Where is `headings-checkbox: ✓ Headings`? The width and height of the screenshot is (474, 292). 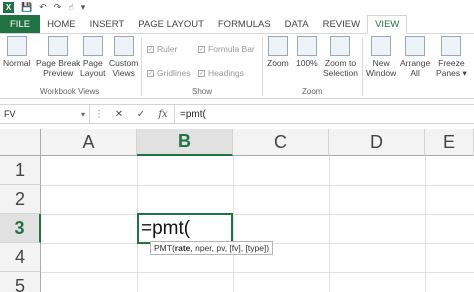 headings-checkbox: ✓ Headings is located at coordinates (221, 73).